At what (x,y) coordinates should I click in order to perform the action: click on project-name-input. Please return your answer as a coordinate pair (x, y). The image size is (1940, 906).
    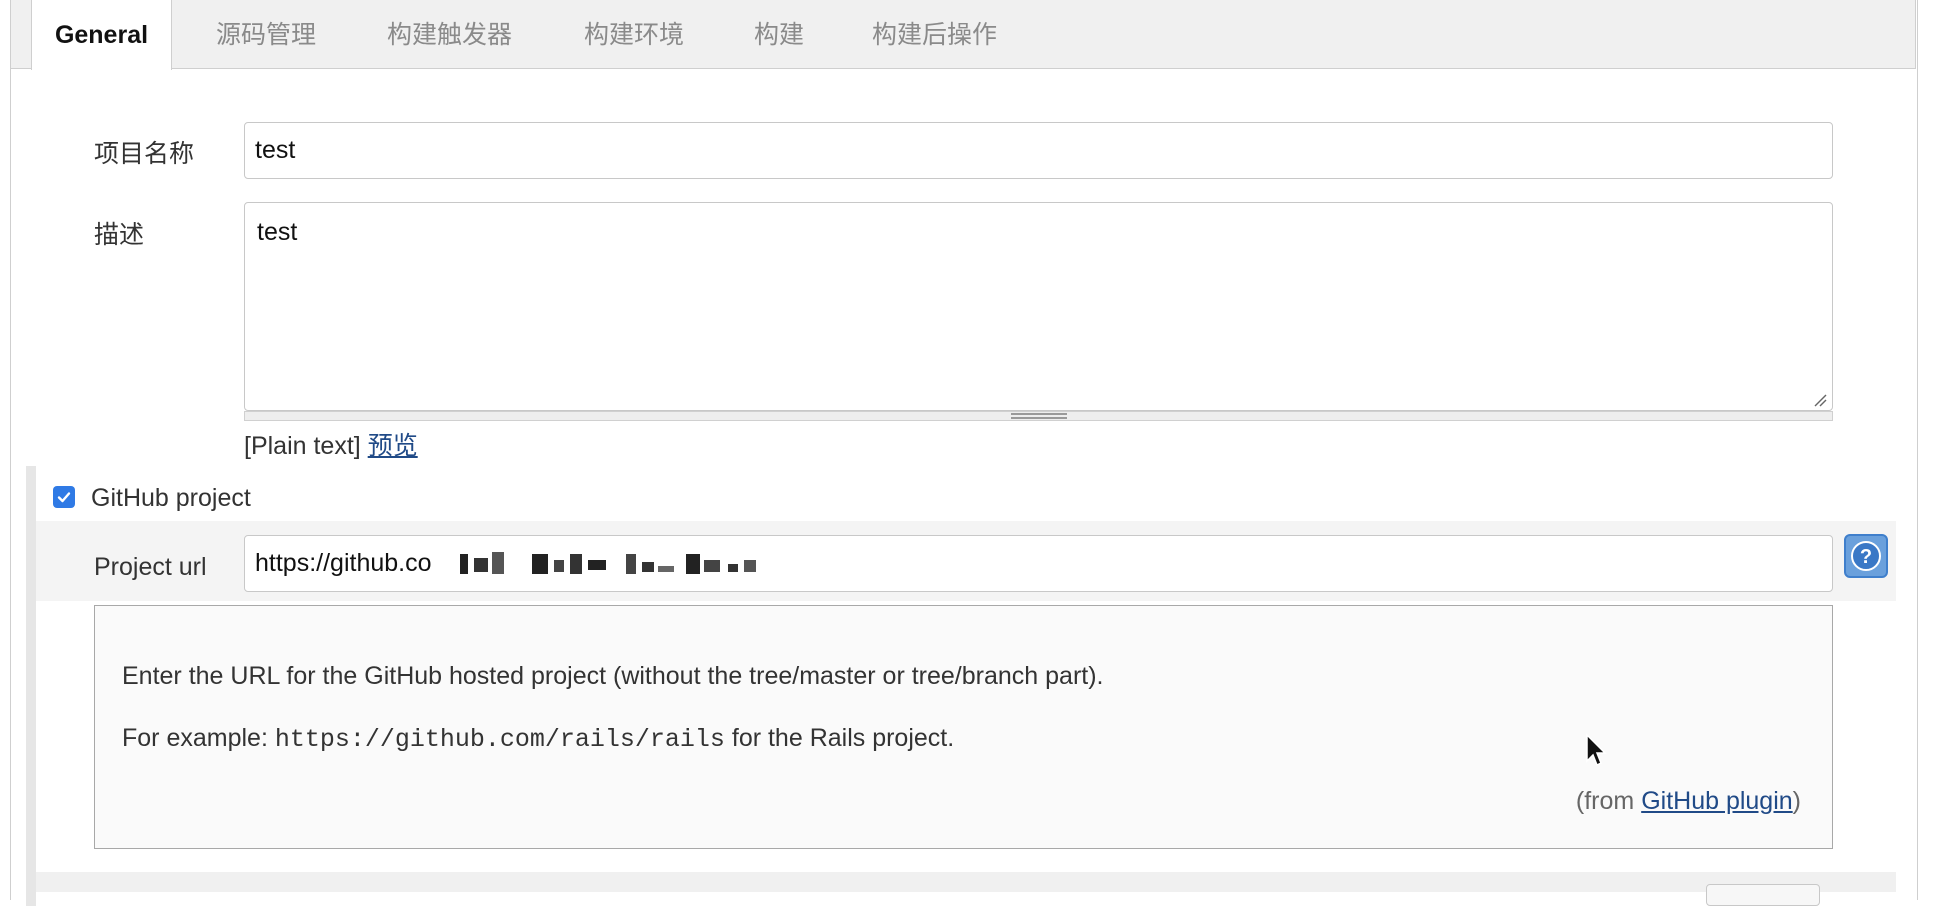
    Looking at the image, I should click on (1038, 150).